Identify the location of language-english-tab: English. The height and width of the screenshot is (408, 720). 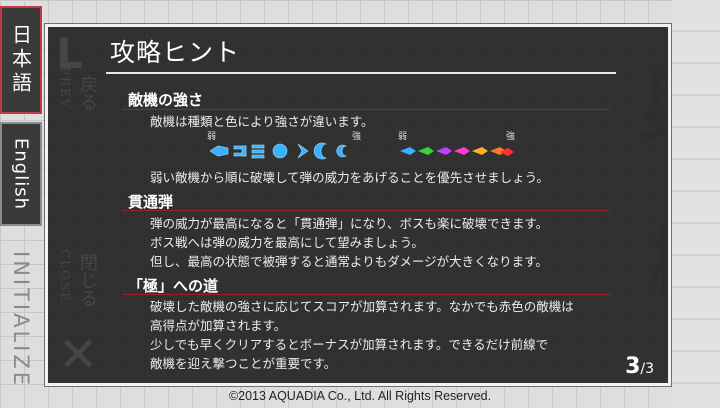
(21, 174).